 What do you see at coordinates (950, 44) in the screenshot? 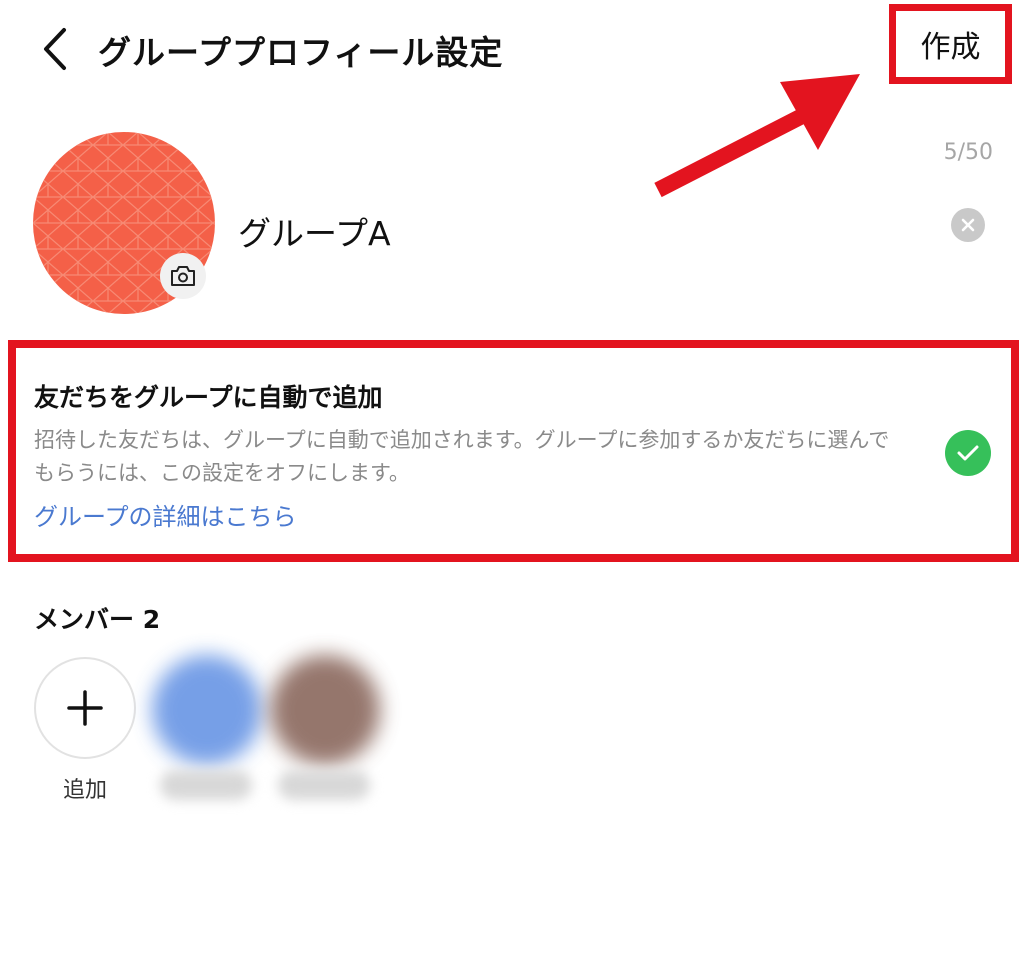
I see `create-button: 作成` at bounding box center [950, 44].